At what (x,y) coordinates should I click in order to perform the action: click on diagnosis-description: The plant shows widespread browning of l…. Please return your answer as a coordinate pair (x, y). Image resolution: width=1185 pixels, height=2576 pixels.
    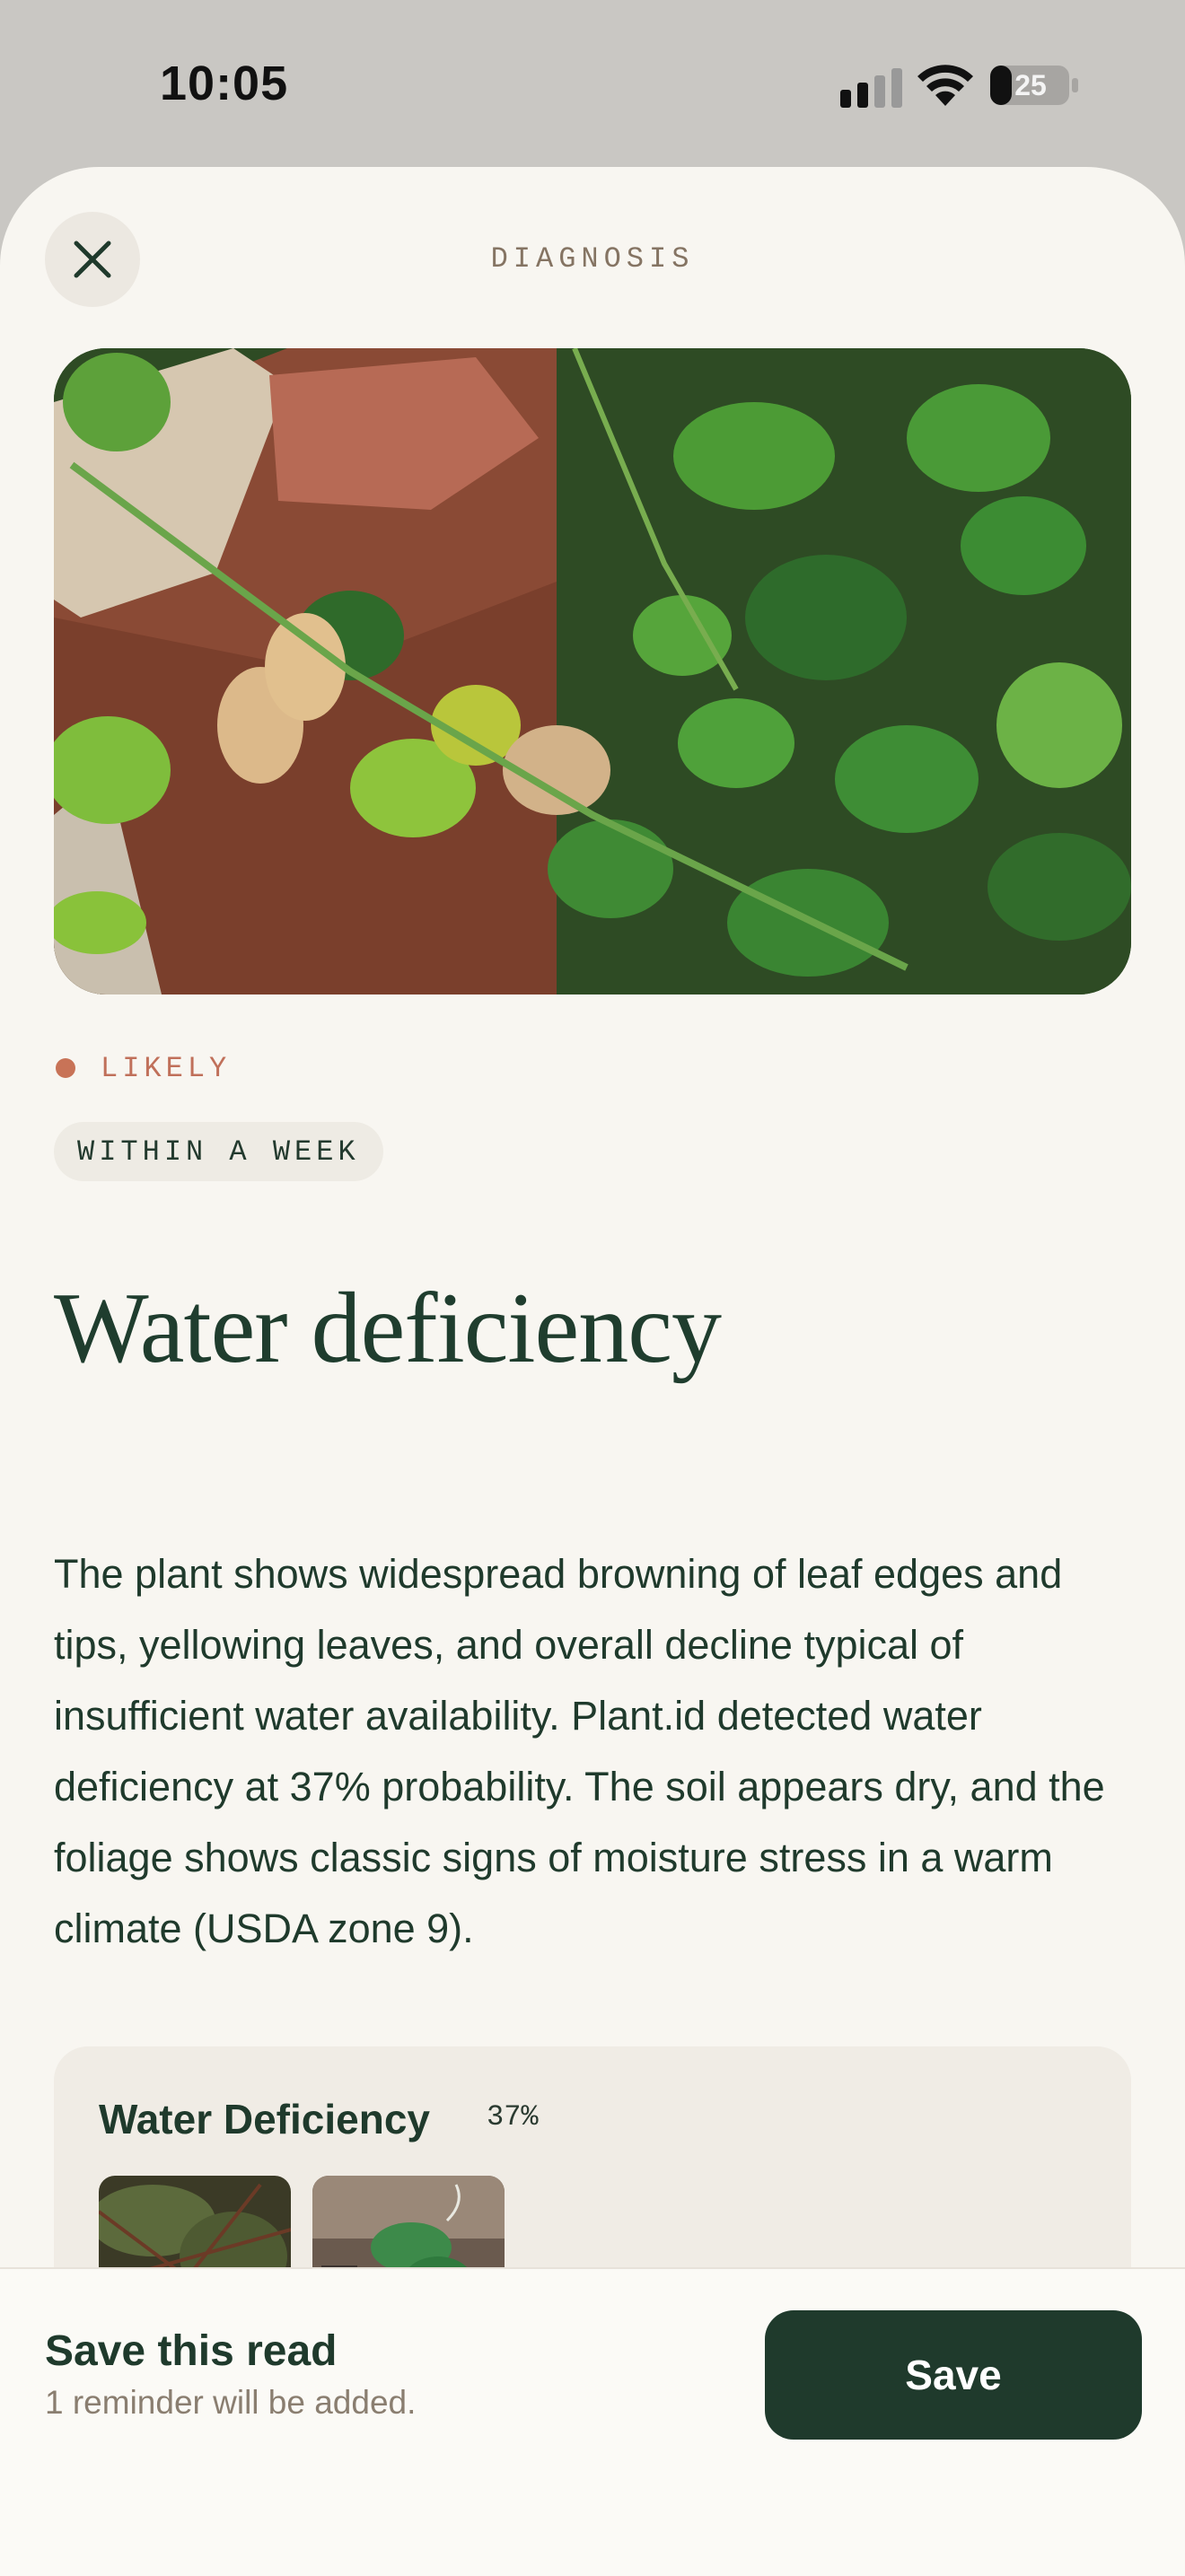
    Looking at the image, I should click on (579, 1751).